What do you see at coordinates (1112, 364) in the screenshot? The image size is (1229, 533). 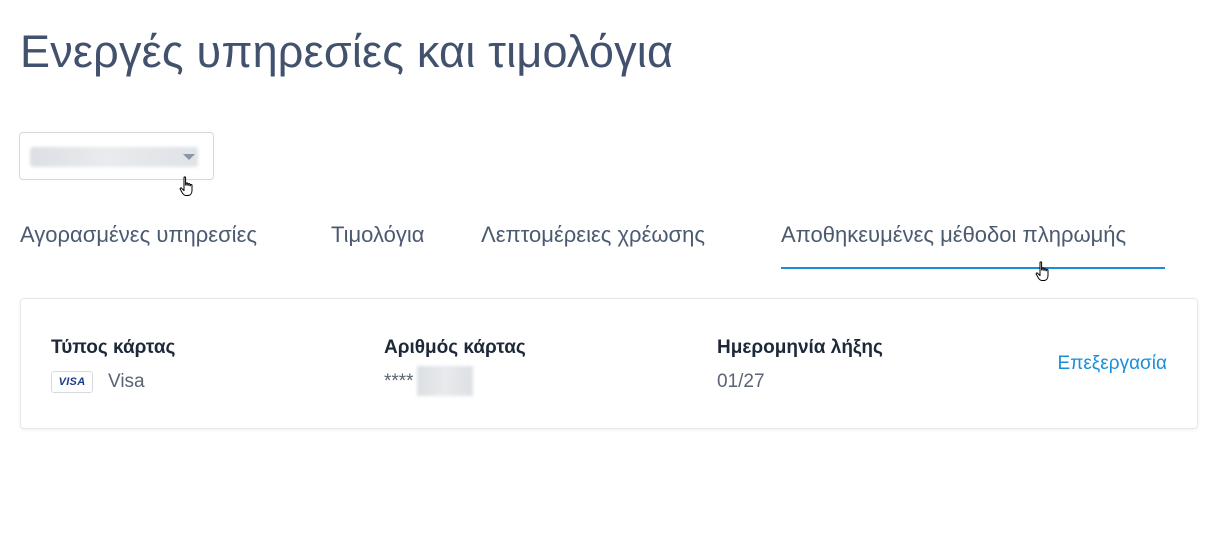 I see `edit-payment-method-link: Επεξεργασία` at bounding box center [1112, 364].